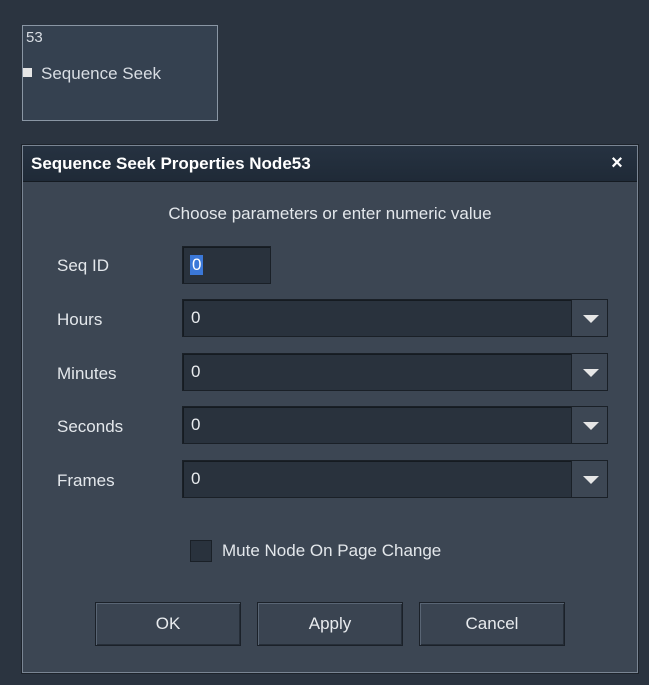  Describe the element at coordinates (87, 373) in the screenshot. I see `minutes-label: Minutes` at that location.